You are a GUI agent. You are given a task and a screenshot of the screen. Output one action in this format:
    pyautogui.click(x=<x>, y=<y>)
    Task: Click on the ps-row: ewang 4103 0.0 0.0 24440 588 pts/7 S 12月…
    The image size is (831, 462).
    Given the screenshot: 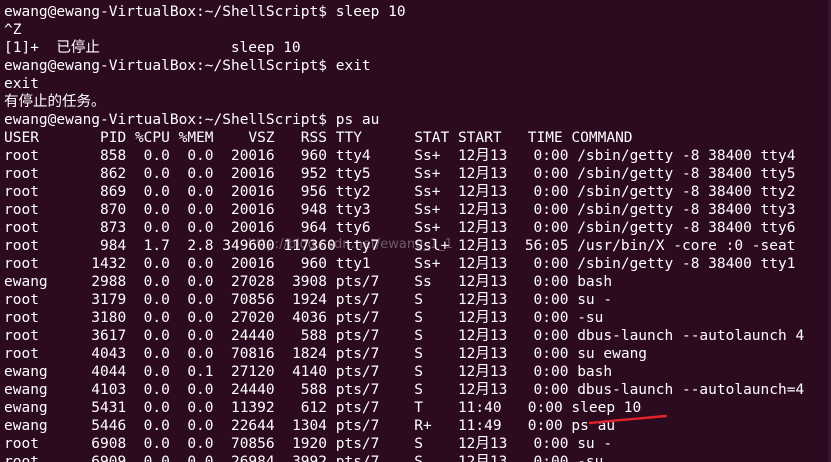 What is the action you would take?
    pyautogui.click(x=404, y=390)
    